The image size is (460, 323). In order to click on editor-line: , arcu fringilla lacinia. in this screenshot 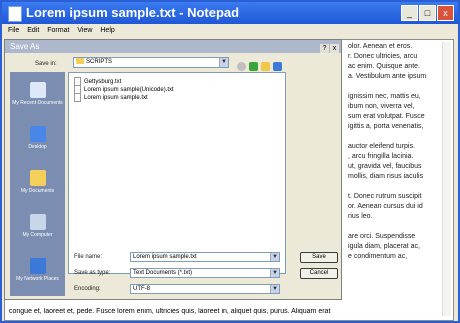, I will do `click(381, 156)`.